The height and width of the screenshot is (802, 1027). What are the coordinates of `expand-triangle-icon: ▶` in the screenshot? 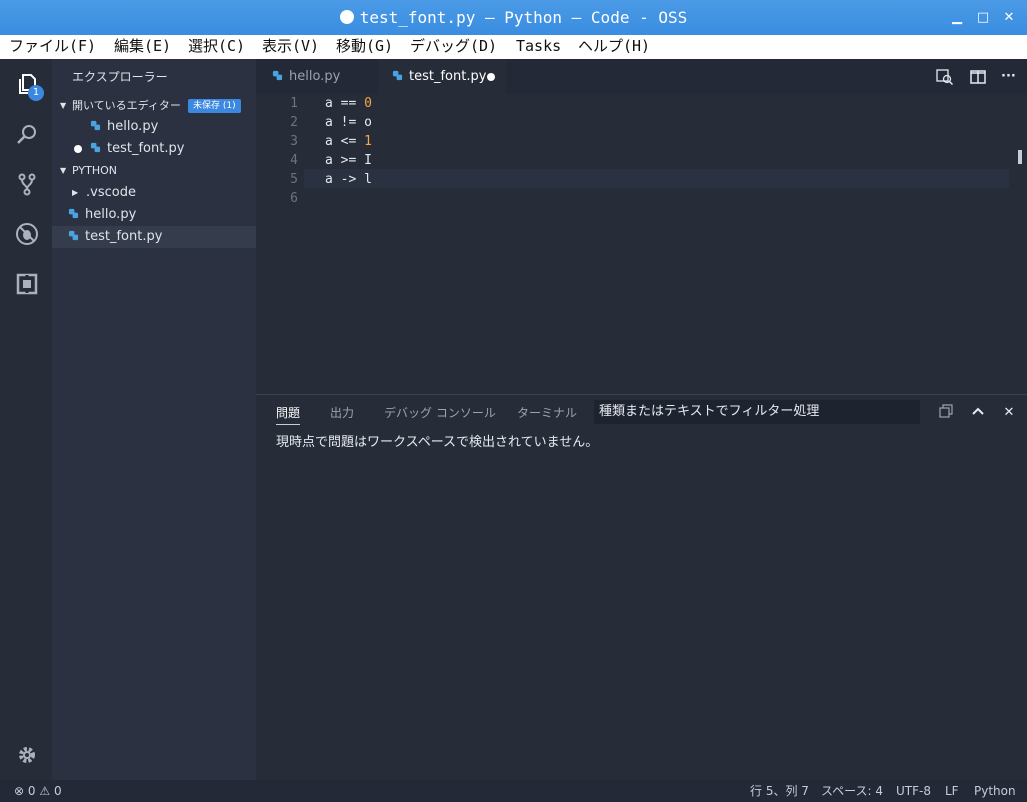 It's located at (75, 192).